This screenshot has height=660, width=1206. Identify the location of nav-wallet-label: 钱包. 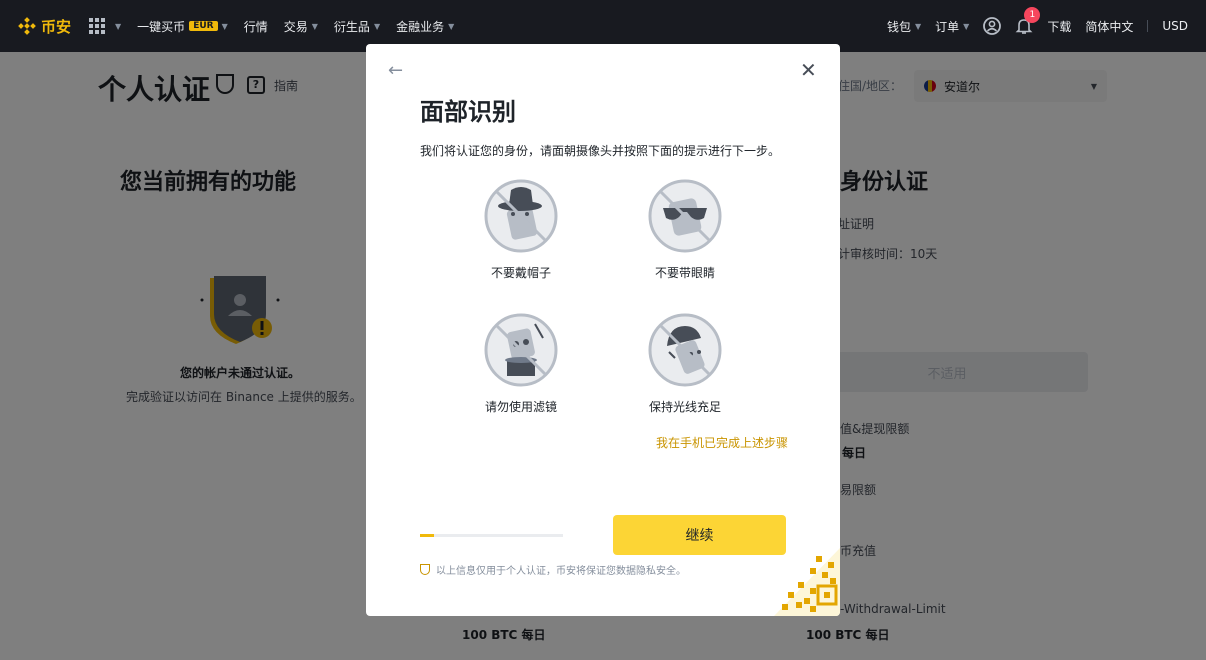
(898, 26).